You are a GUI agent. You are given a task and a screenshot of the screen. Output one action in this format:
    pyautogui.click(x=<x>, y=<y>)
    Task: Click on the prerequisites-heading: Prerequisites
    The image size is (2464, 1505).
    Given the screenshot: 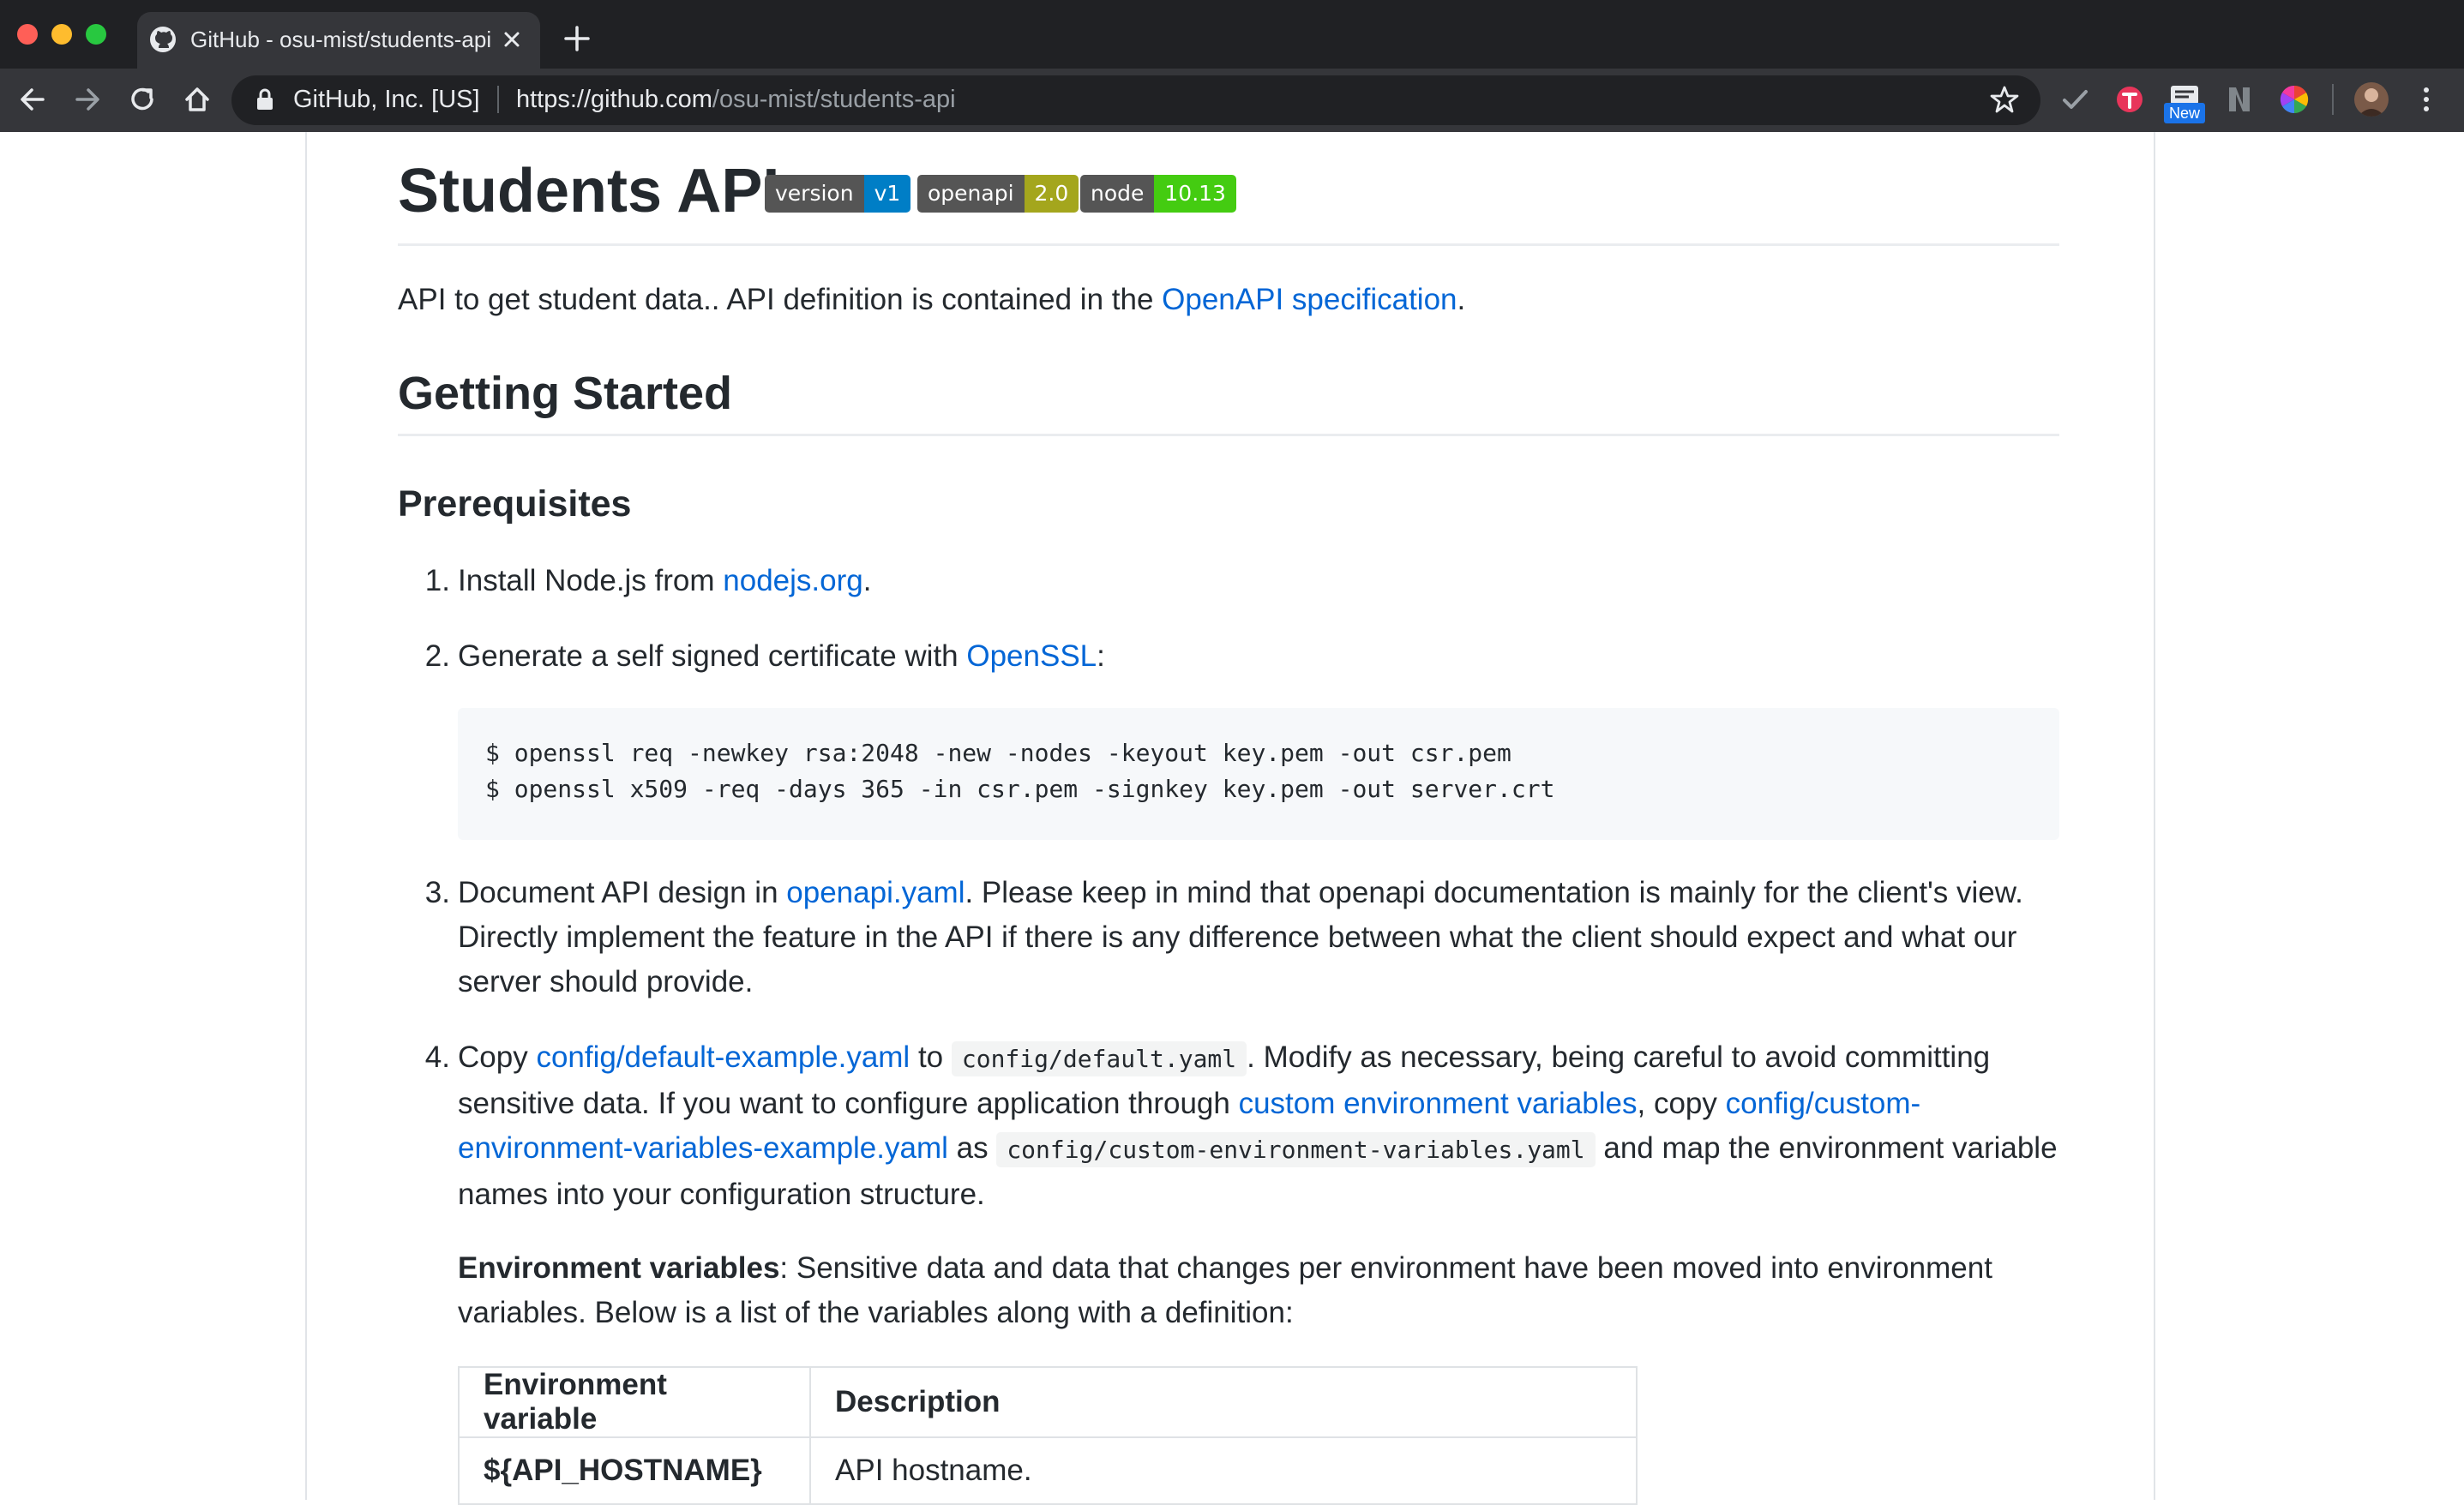 What is the action you would take?
    pyautogui.click(x=515, y=504)
    